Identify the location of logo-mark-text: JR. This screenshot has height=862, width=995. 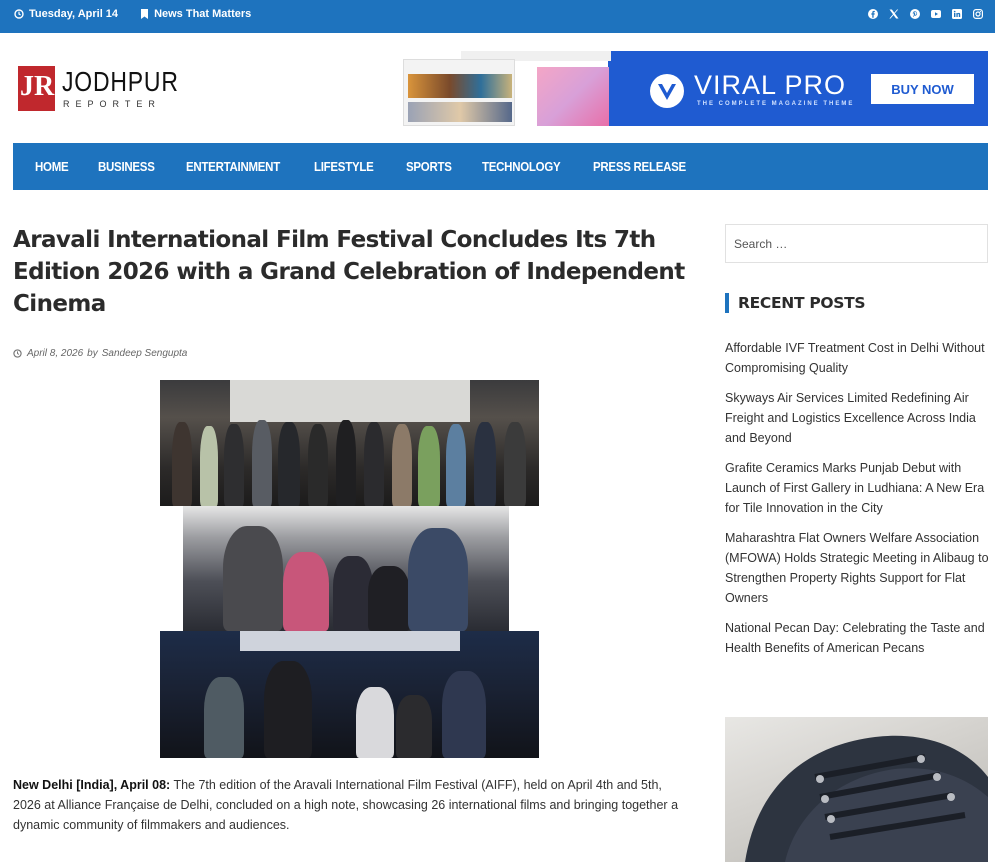
(37, 86).